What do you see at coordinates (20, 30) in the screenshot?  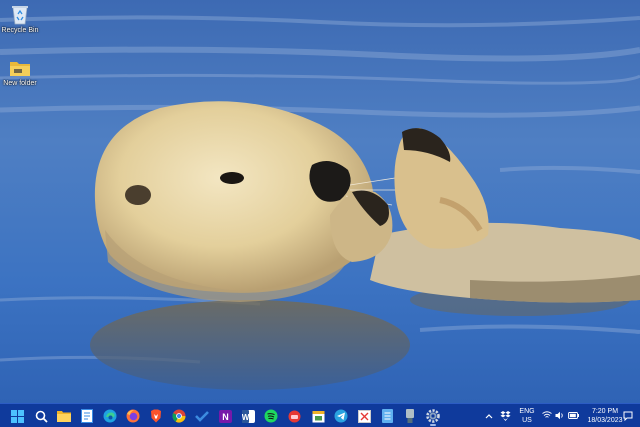 I see `desktop-icon-label: Recycle Bin` at bounding box center [20, 30].